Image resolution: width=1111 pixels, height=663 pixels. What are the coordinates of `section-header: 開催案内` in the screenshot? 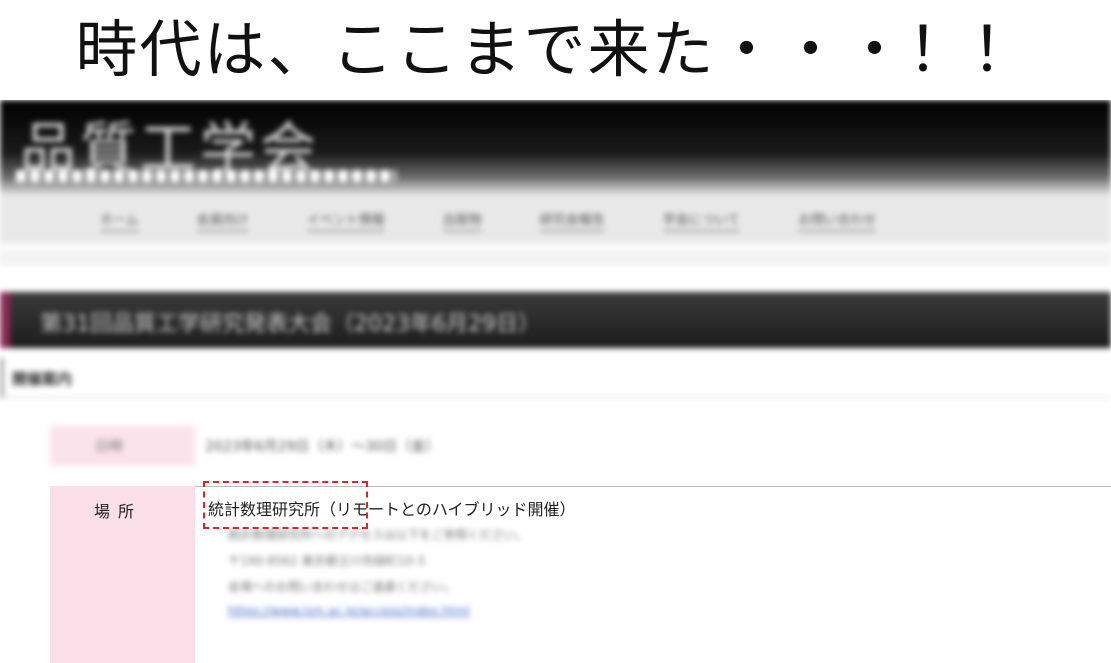 It's located at (555, 378).